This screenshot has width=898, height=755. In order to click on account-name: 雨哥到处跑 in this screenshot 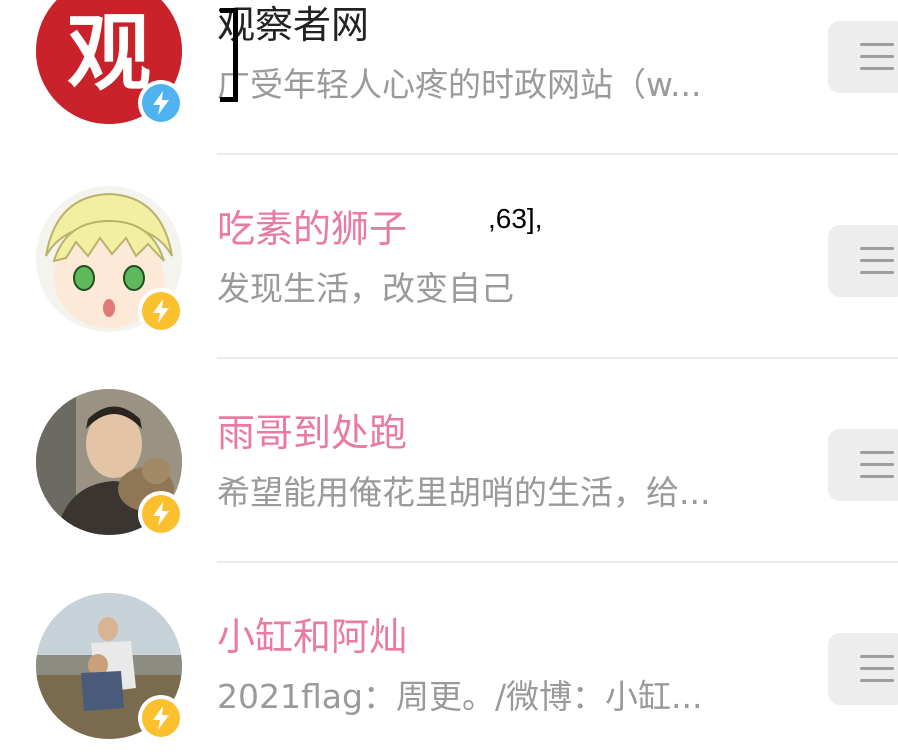, I will do `click(312, 433)`.